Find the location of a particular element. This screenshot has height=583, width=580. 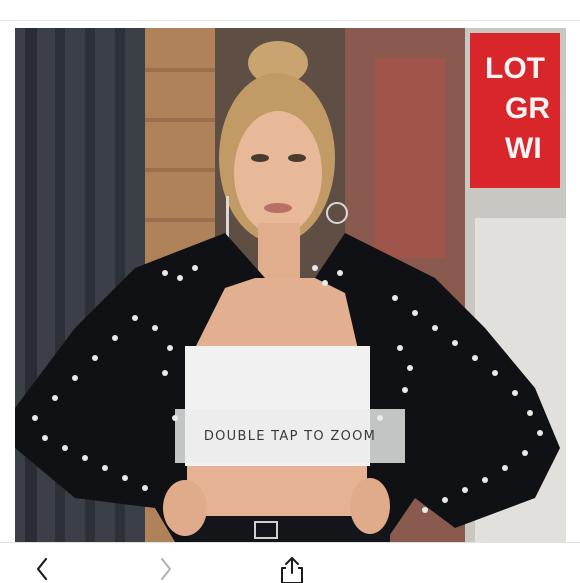

share-button is located at coordinates (292, 568).